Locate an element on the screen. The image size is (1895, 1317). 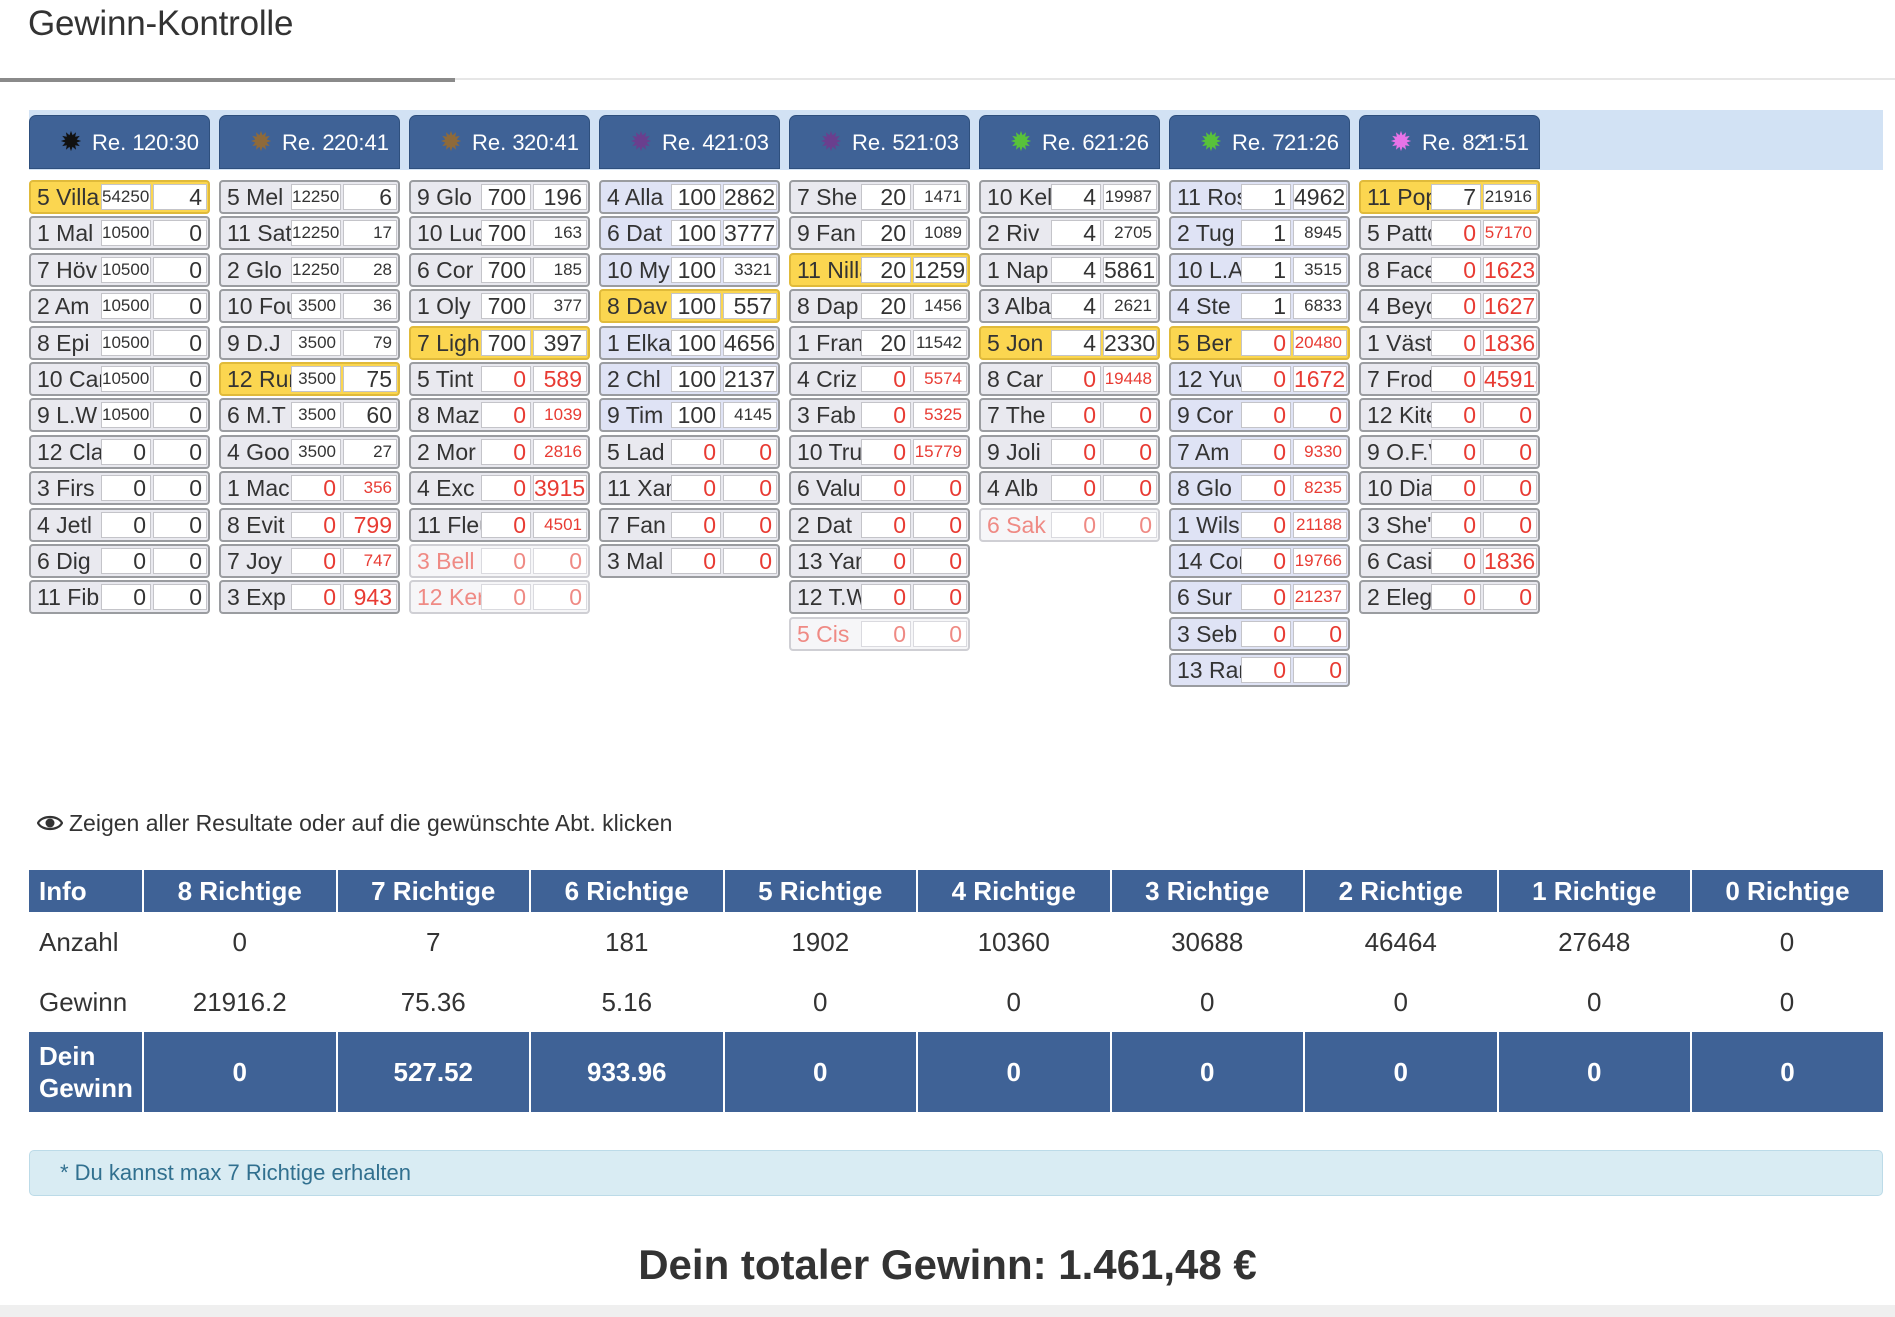
horse-row: 5 Villa 54250 4 is located at coordinates (119, 197).